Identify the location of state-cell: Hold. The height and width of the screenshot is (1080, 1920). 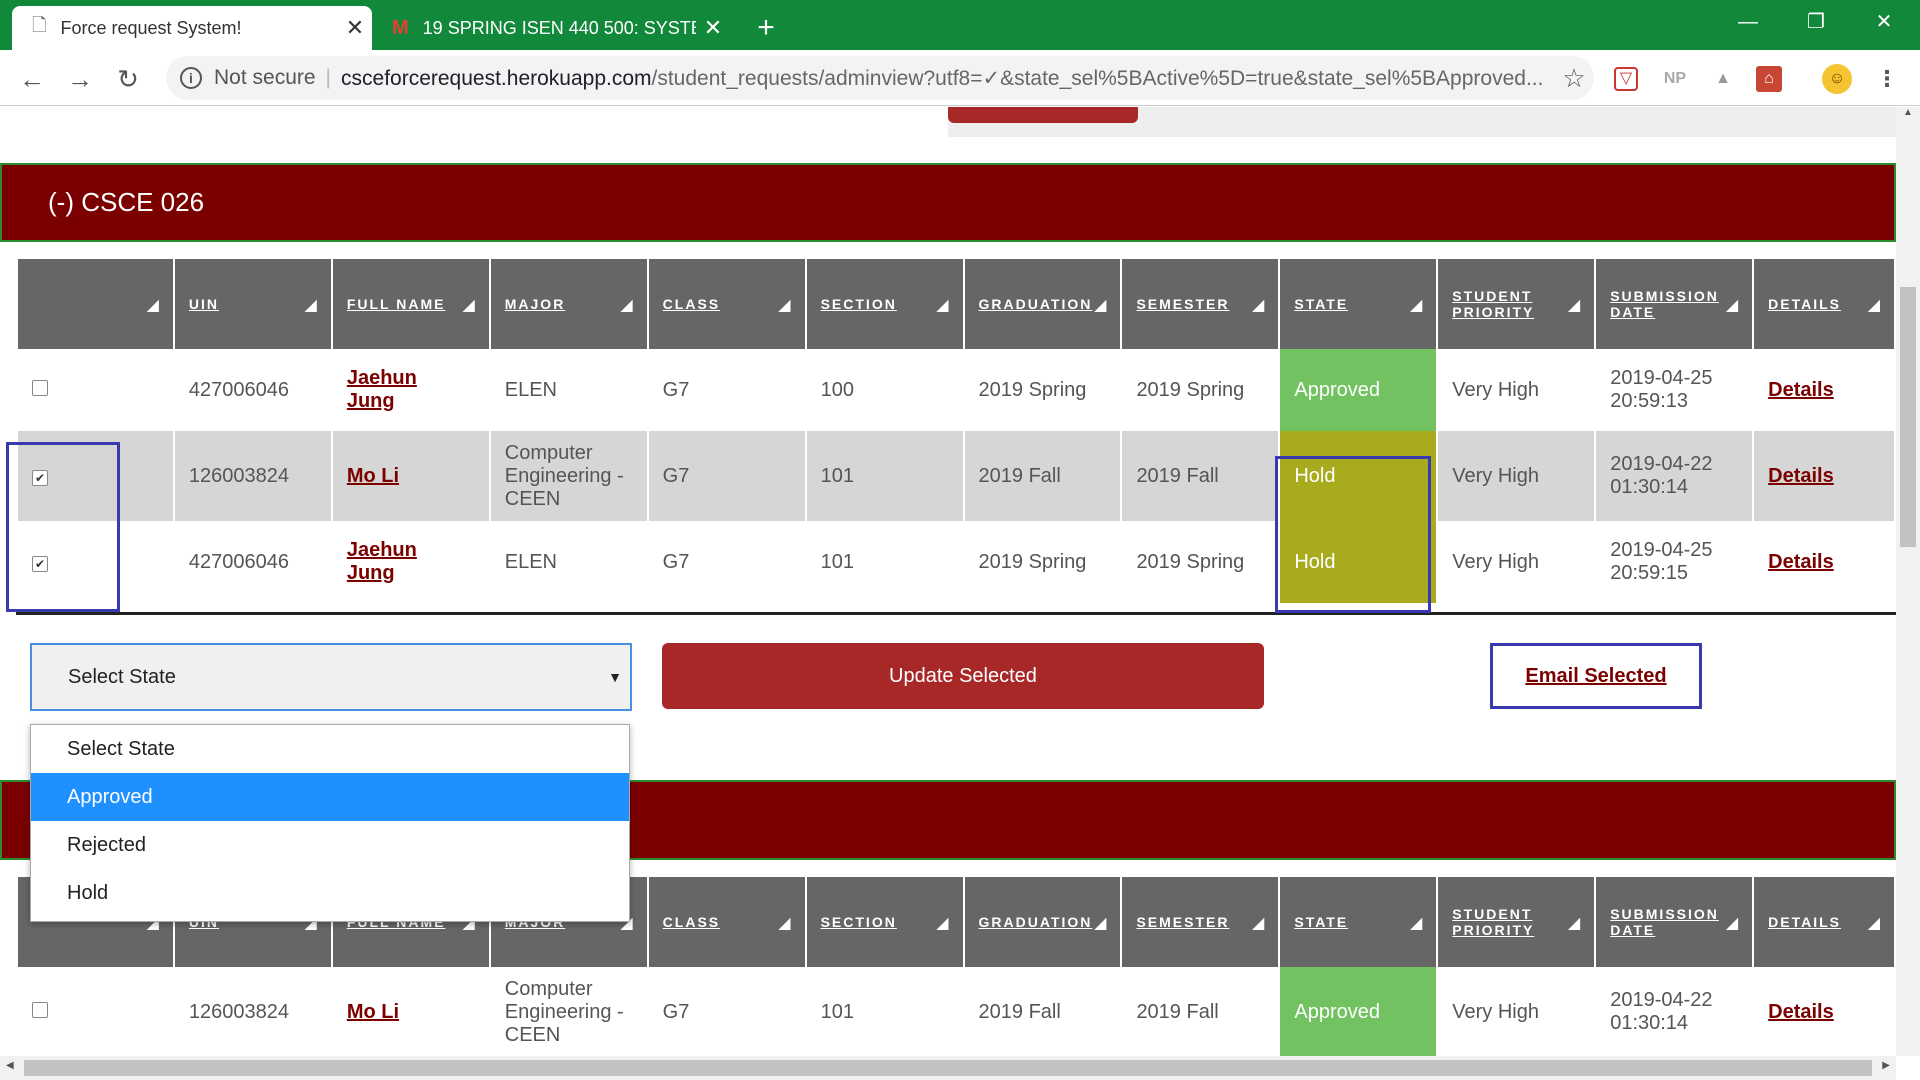
(1358, 562).